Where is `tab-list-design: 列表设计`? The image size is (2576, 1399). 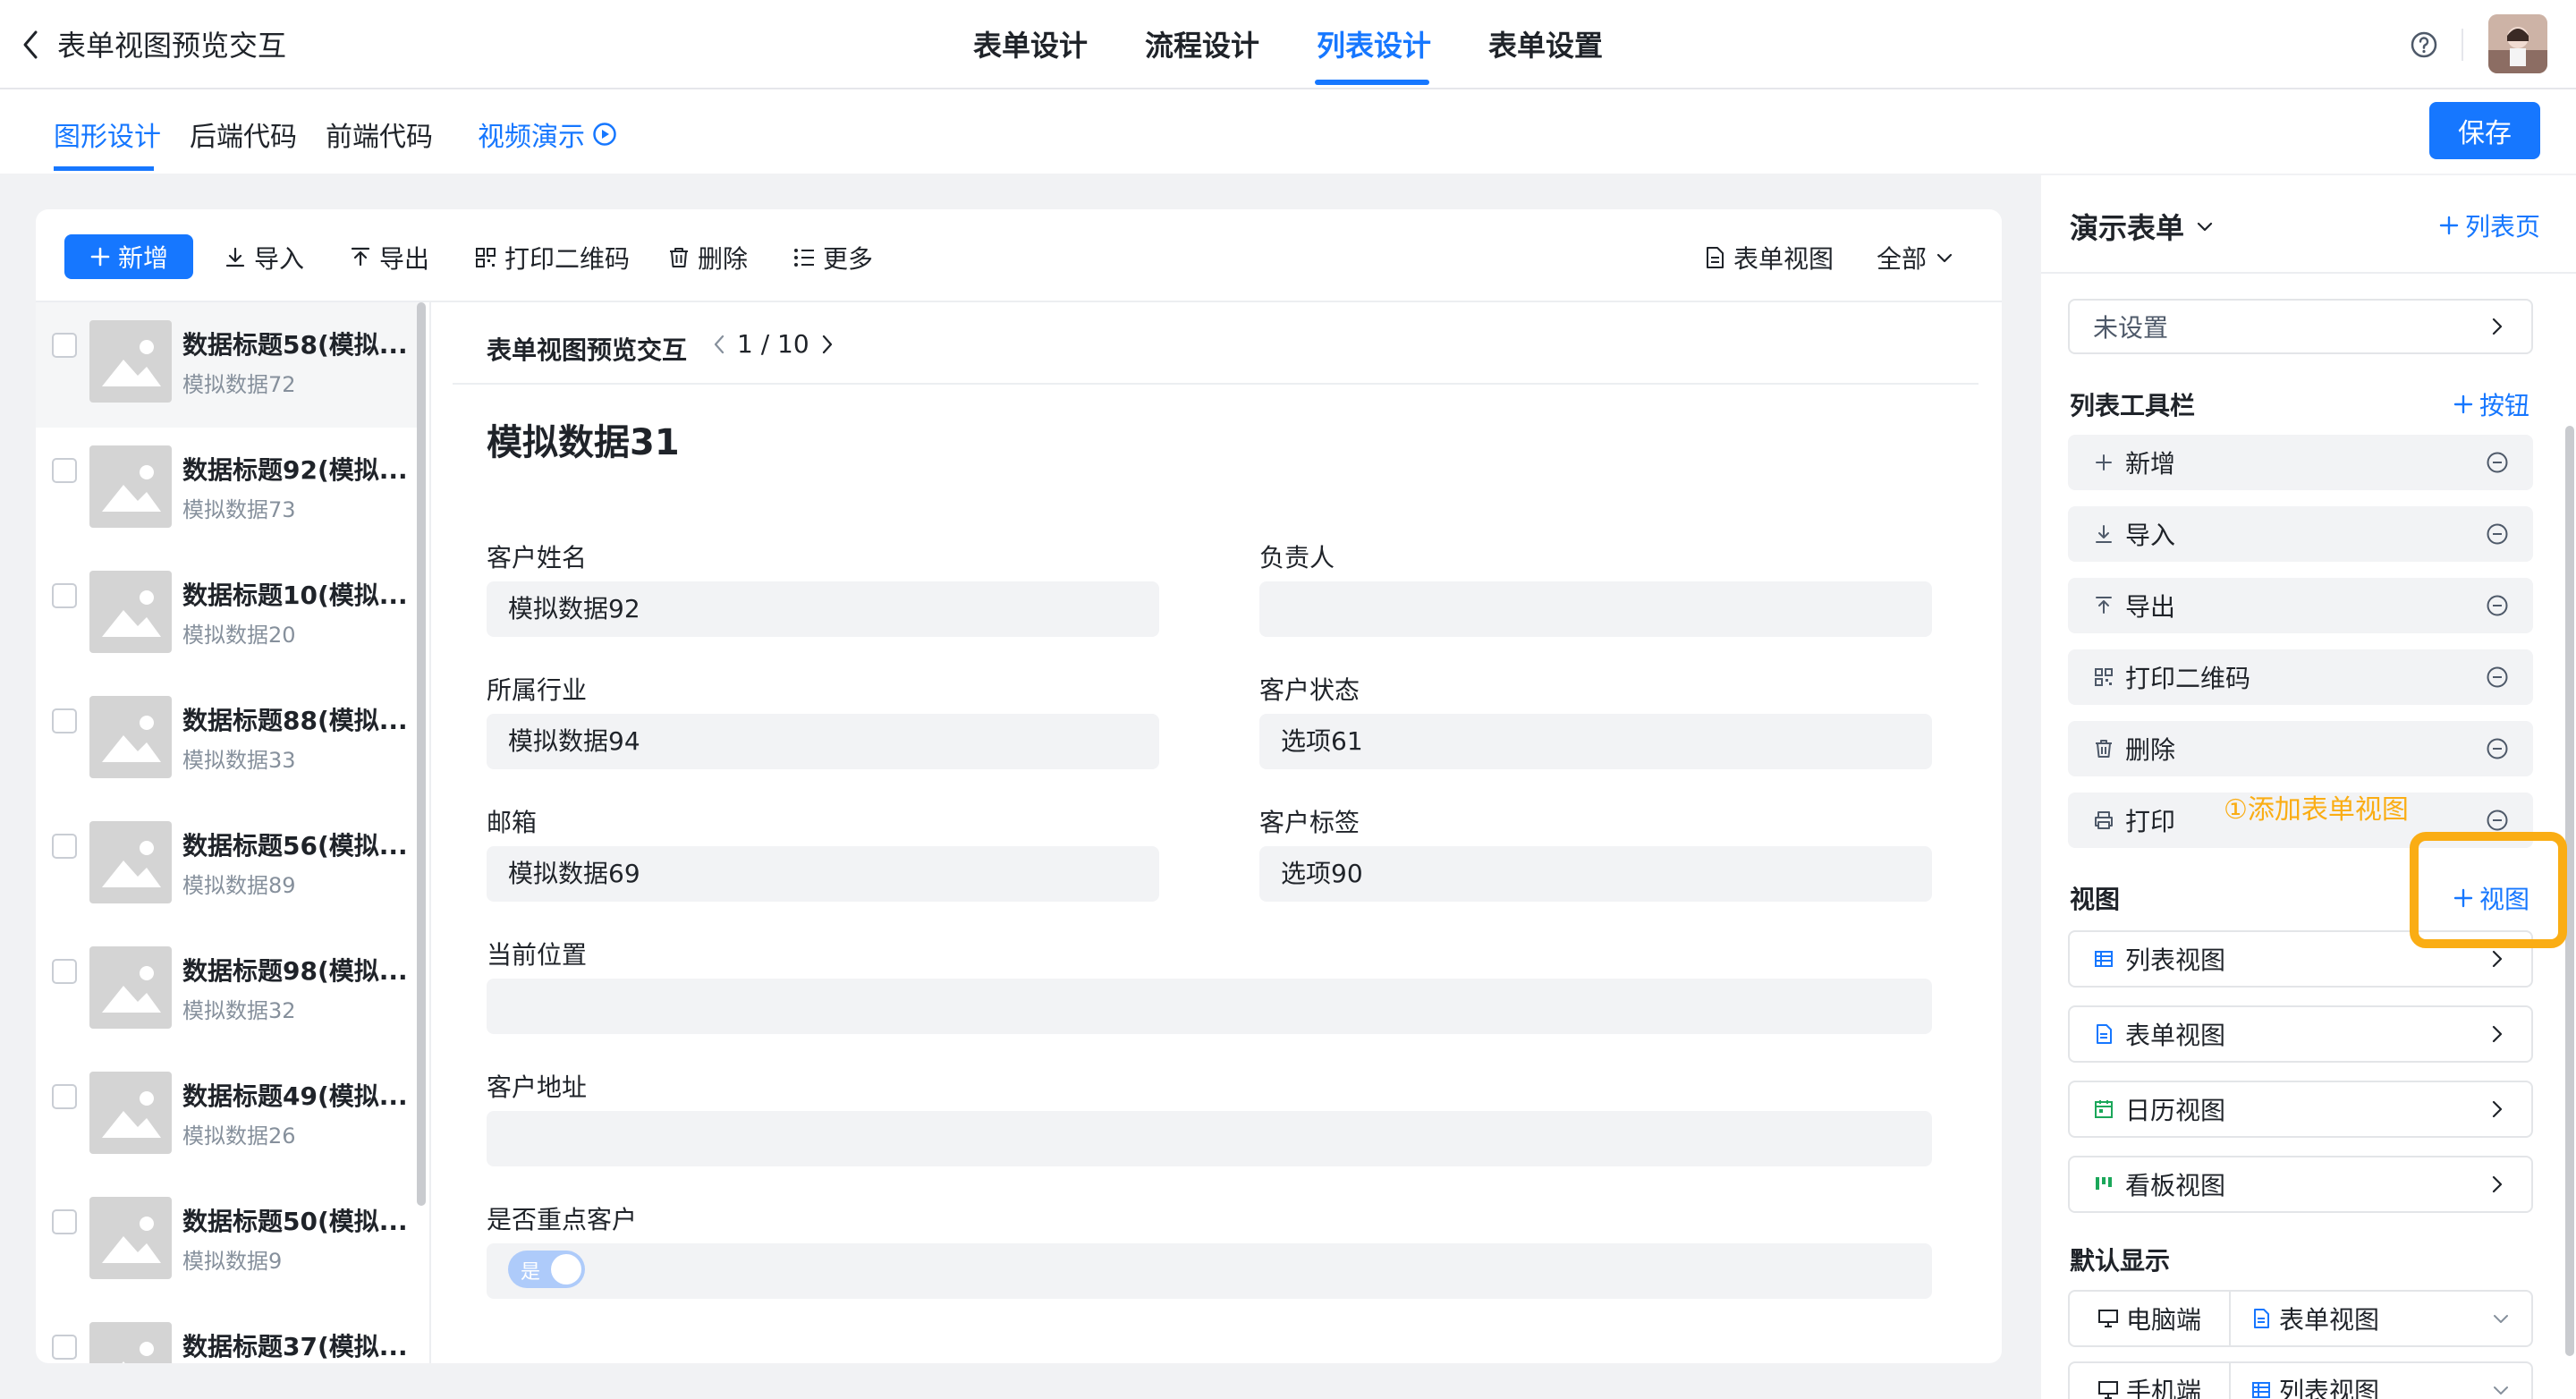 tab-list-design: 列表设计 is located at coordinates (1374, 43).